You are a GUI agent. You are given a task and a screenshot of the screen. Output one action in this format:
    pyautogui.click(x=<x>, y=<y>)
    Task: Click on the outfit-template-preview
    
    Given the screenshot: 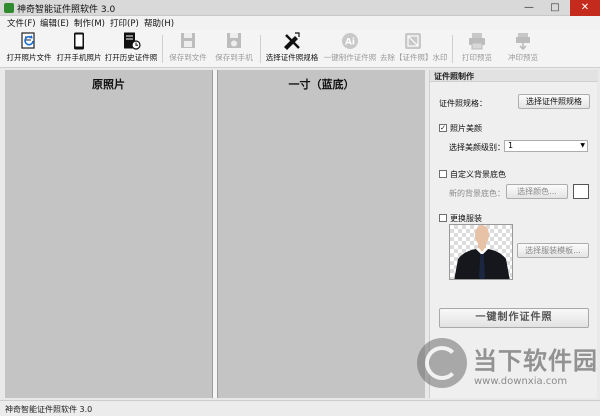 What is the action you would take?
    pyautogui.click(x=481, y=252)
    